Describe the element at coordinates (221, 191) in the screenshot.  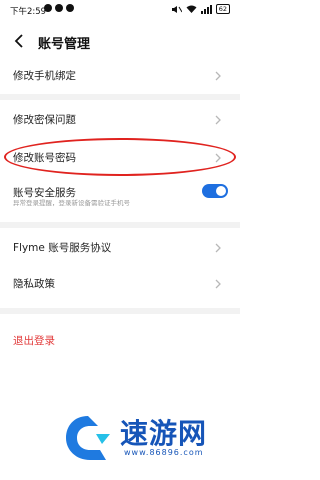
I see `toggle-knob` at that location.